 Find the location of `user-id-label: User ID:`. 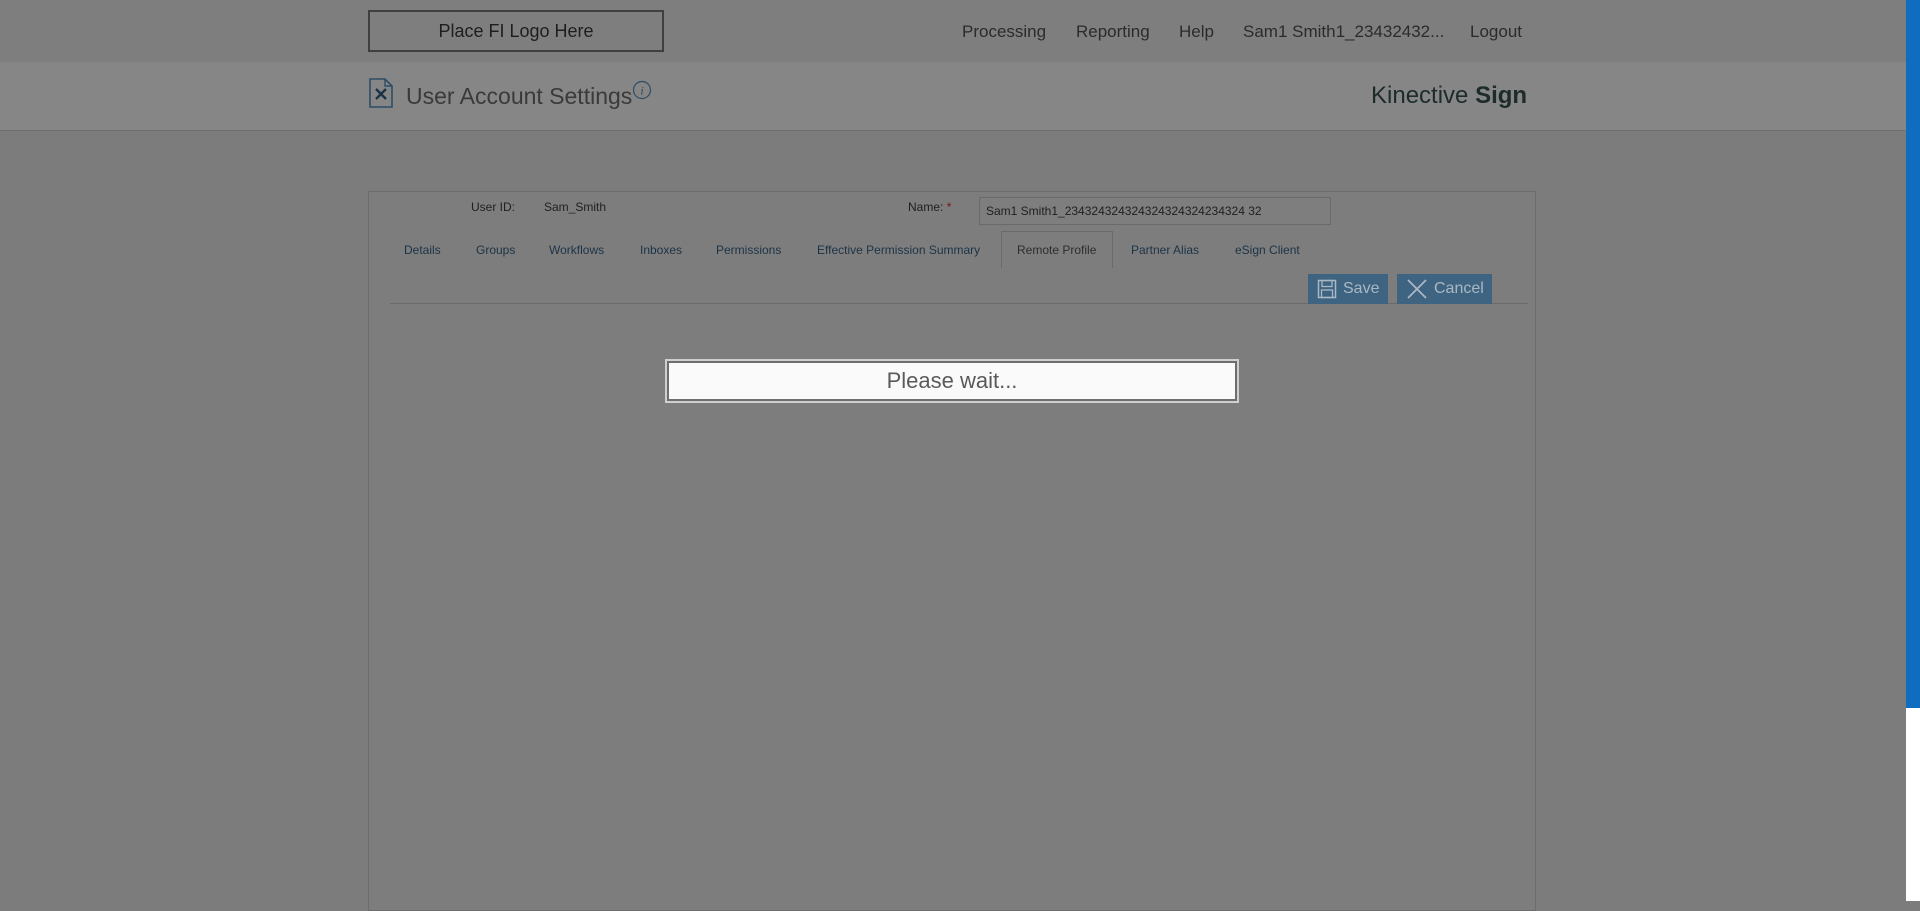

user-id-label: User ID: is located at coordinates (493, 207).